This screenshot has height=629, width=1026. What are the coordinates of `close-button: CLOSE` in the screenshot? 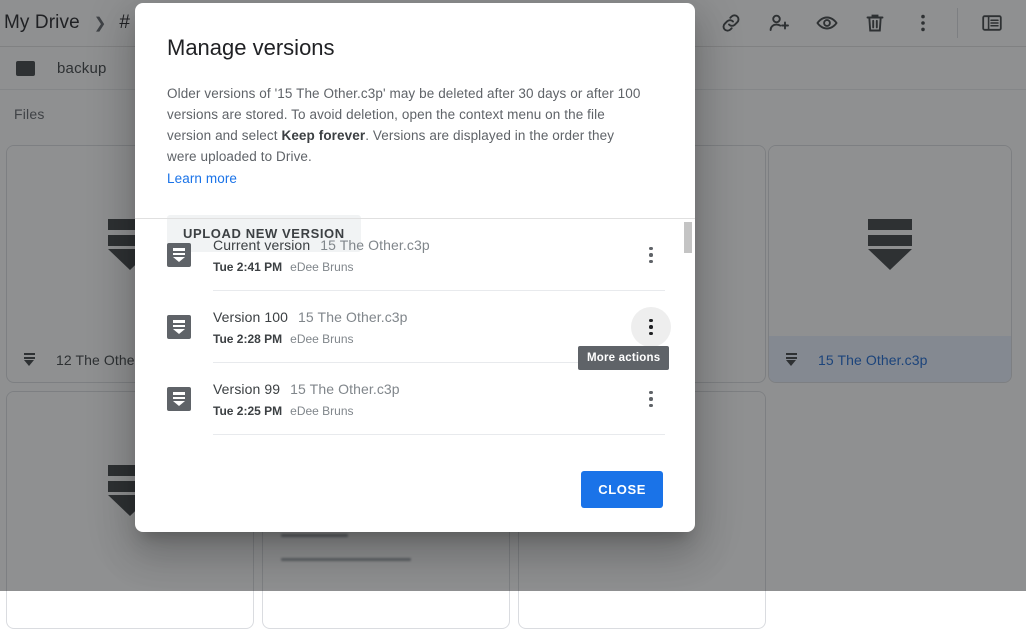 It's located at (622, 489).